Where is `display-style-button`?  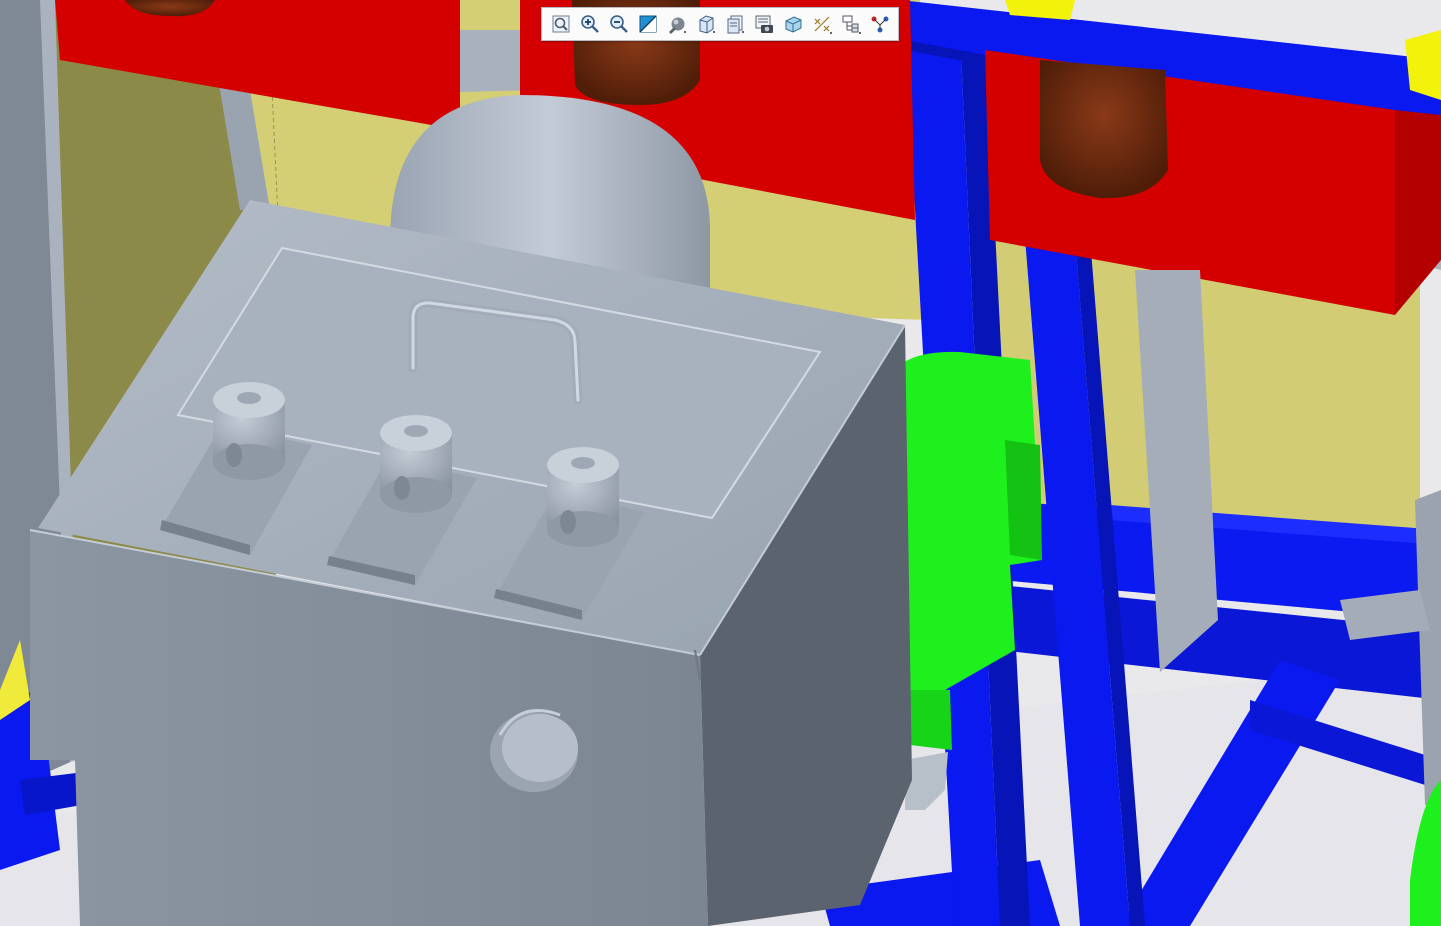 display-style-button is located at coordinates (676, 24).